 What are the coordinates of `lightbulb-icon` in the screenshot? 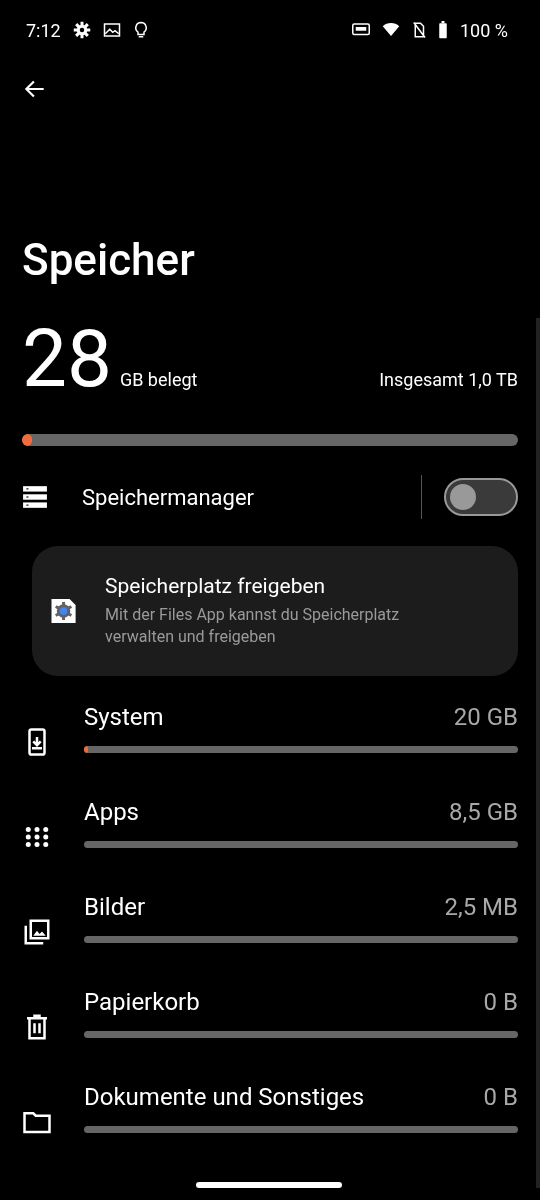 It's located at (140, 30).